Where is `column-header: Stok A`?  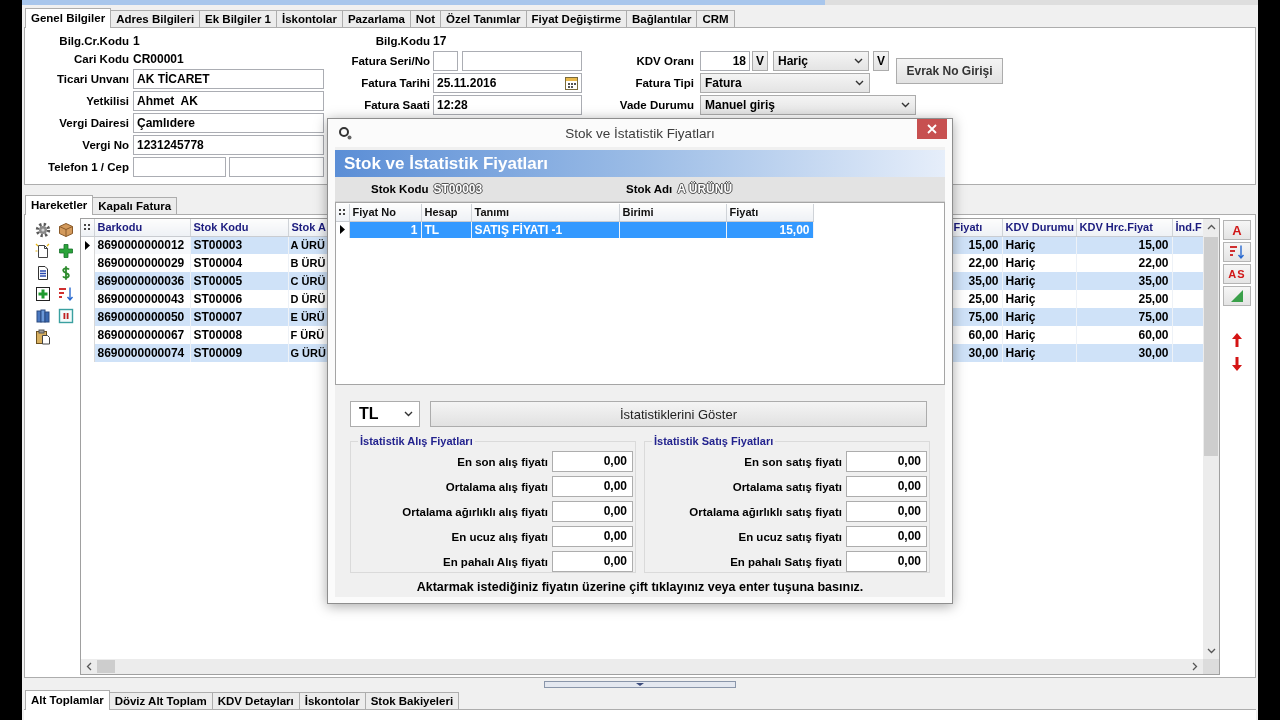
column-header: Stok A is located at coordinates (307, 227).